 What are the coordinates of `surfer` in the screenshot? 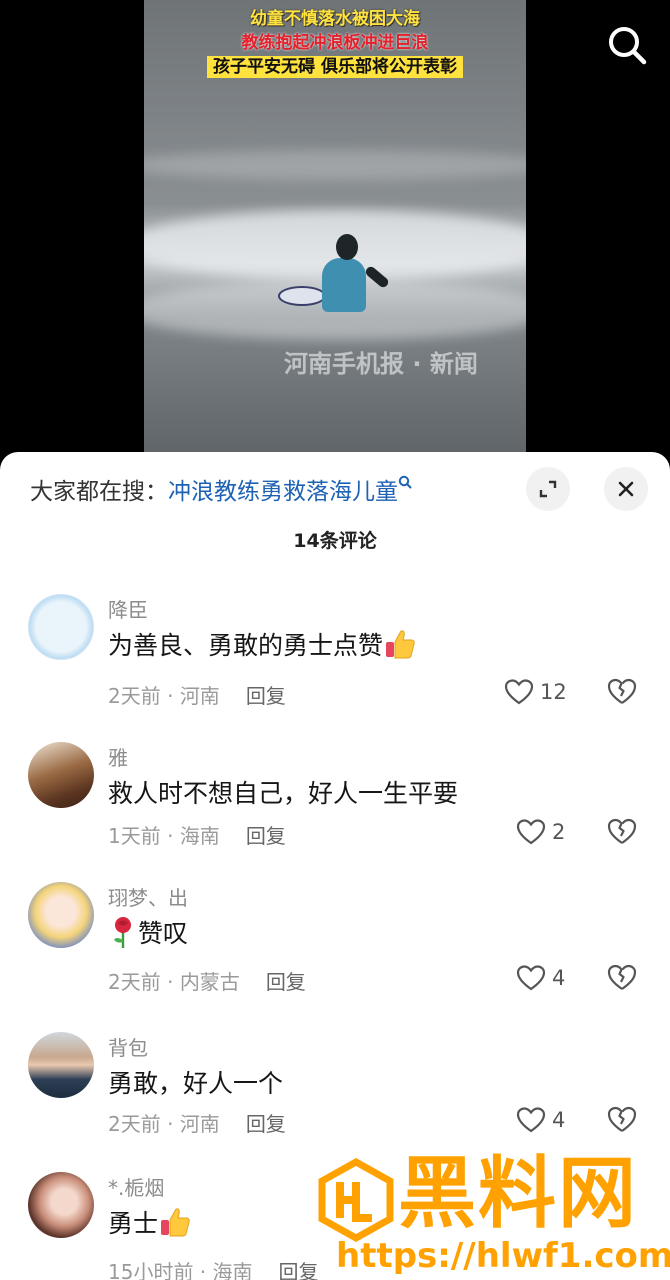 It's located at (344, 285).